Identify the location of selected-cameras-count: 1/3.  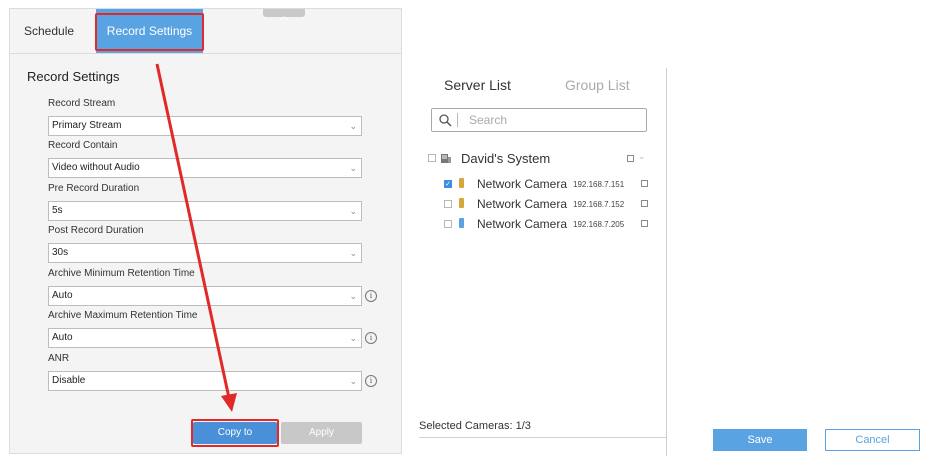
(523, 426).